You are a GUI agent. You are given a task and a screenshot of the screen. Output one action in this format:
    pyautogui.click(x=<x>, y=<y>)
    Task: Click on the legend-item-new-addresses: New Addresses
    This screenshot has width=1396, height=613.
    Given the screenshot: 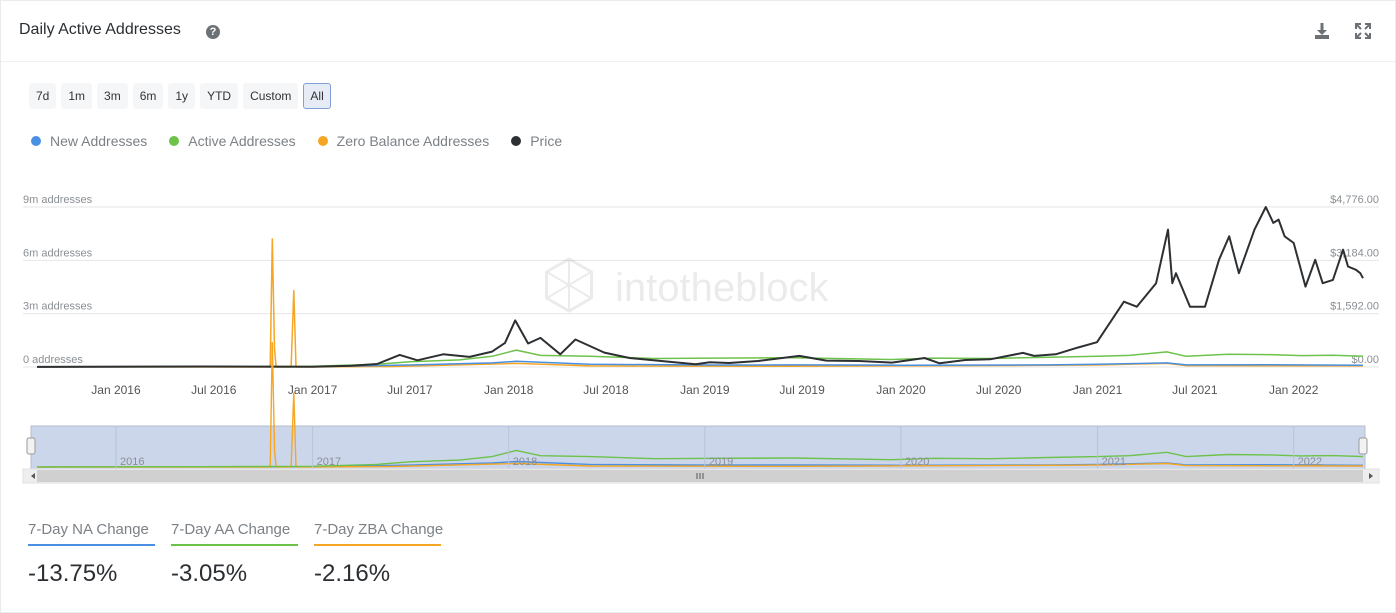 What is the action you would take?
    pyautogui.click(x=89, y=141)
    